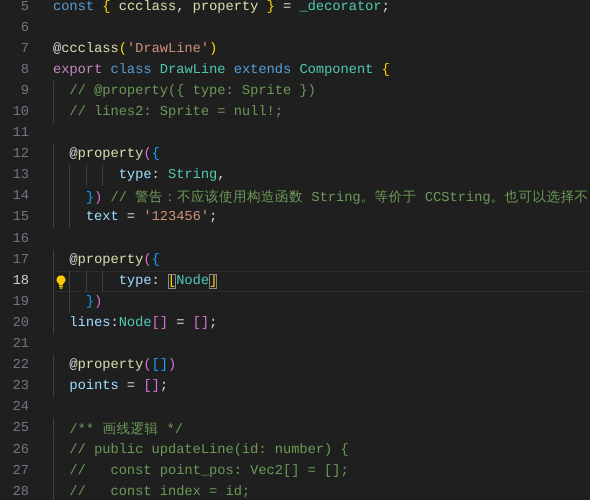 This screenshot has width=590, height=500. I want to click on line-number: 21, so click(20, 344).